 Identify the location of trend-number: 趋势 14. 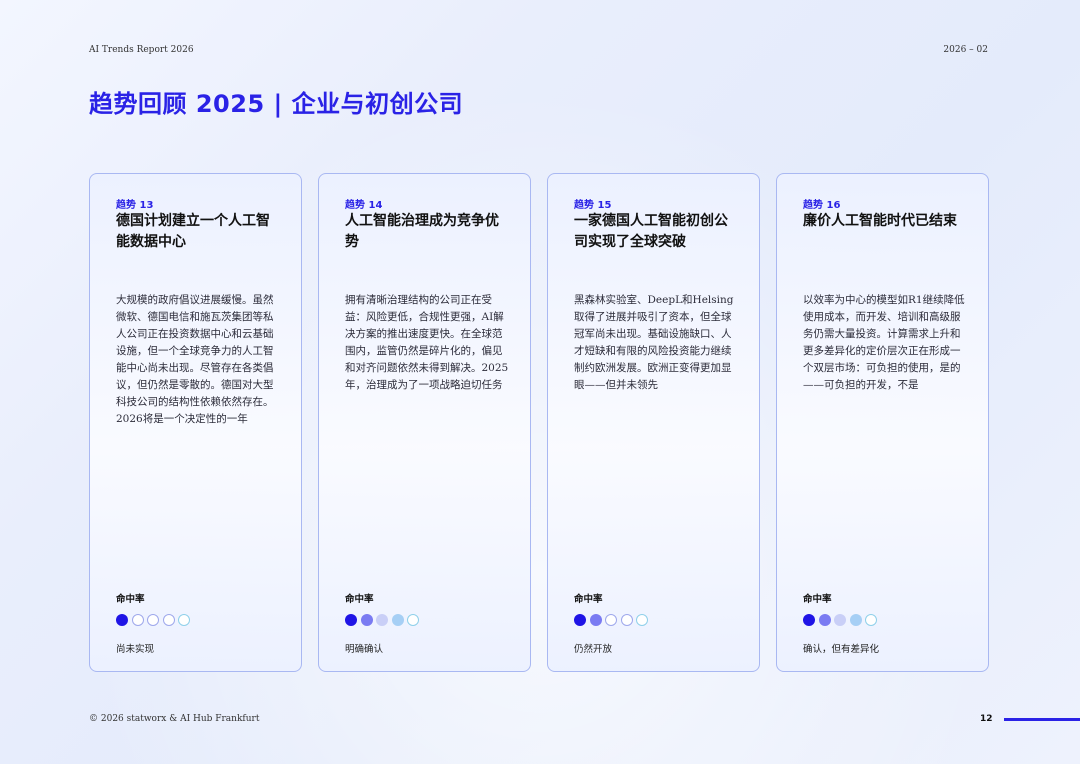
(364, 205).